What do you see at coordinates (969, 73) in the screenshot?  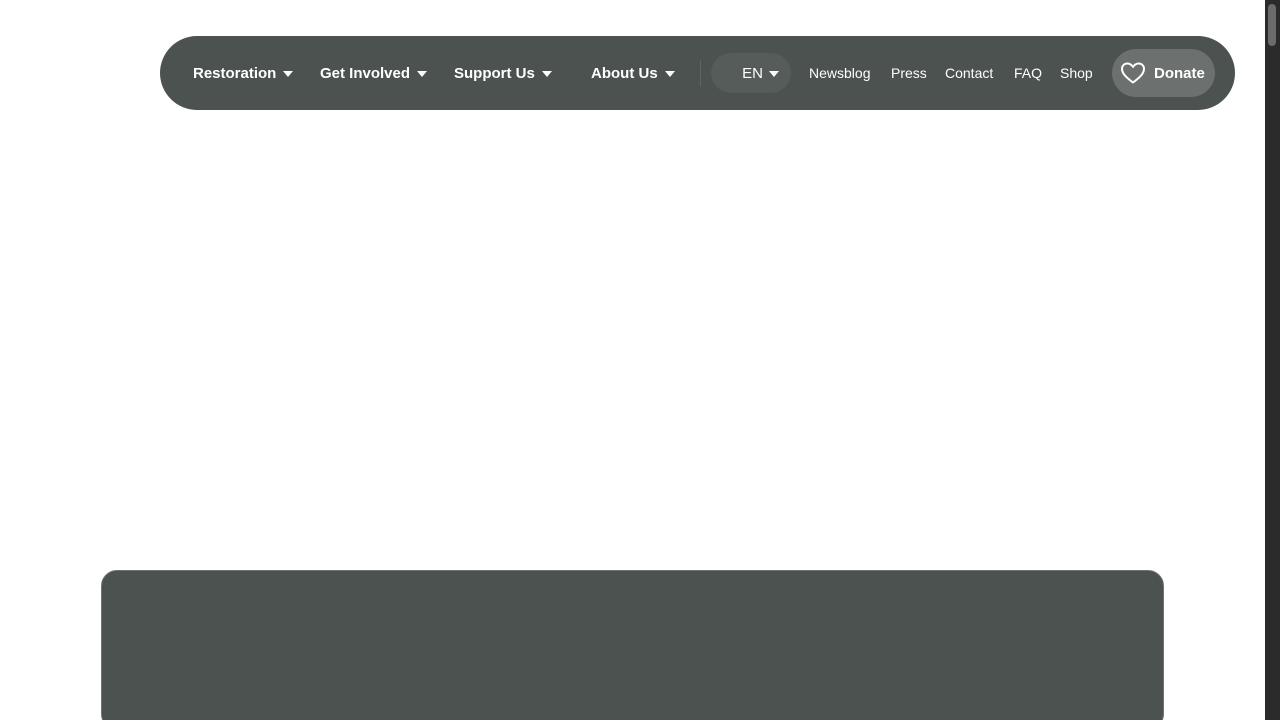 I see `nav-link-contact: Contact` at bounding box center [969, 73].